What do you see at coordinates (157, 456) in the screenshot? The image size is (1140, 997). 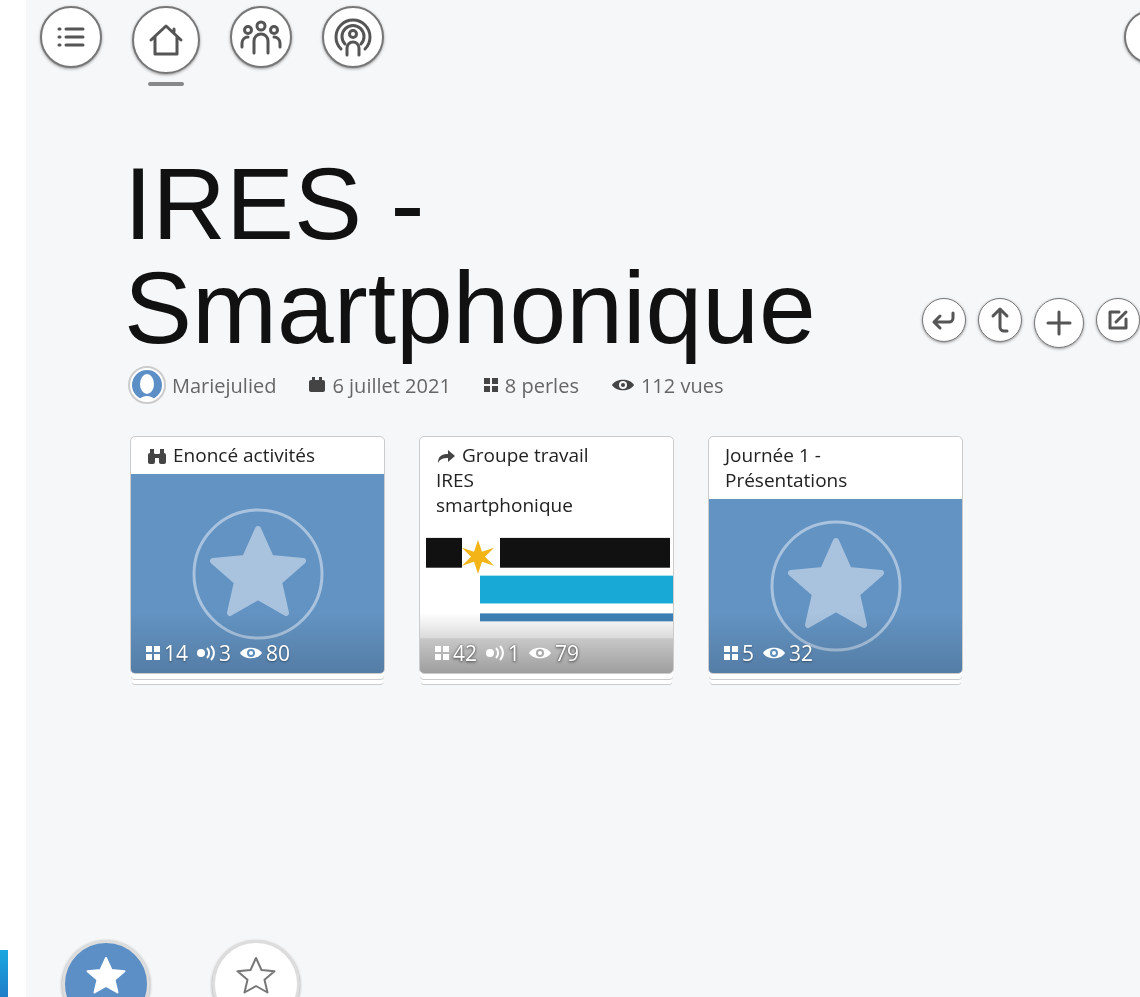 I see `binoculars-icon` at bounding box center [157, 456].